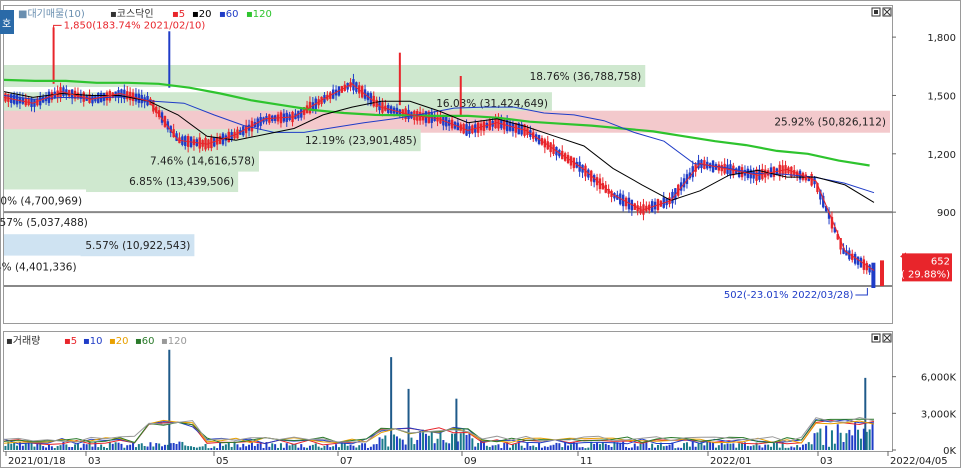  Describe the element at coordinates (876, 338) in the screenshot. I see `volume-panel-minimize-icon` at that location.